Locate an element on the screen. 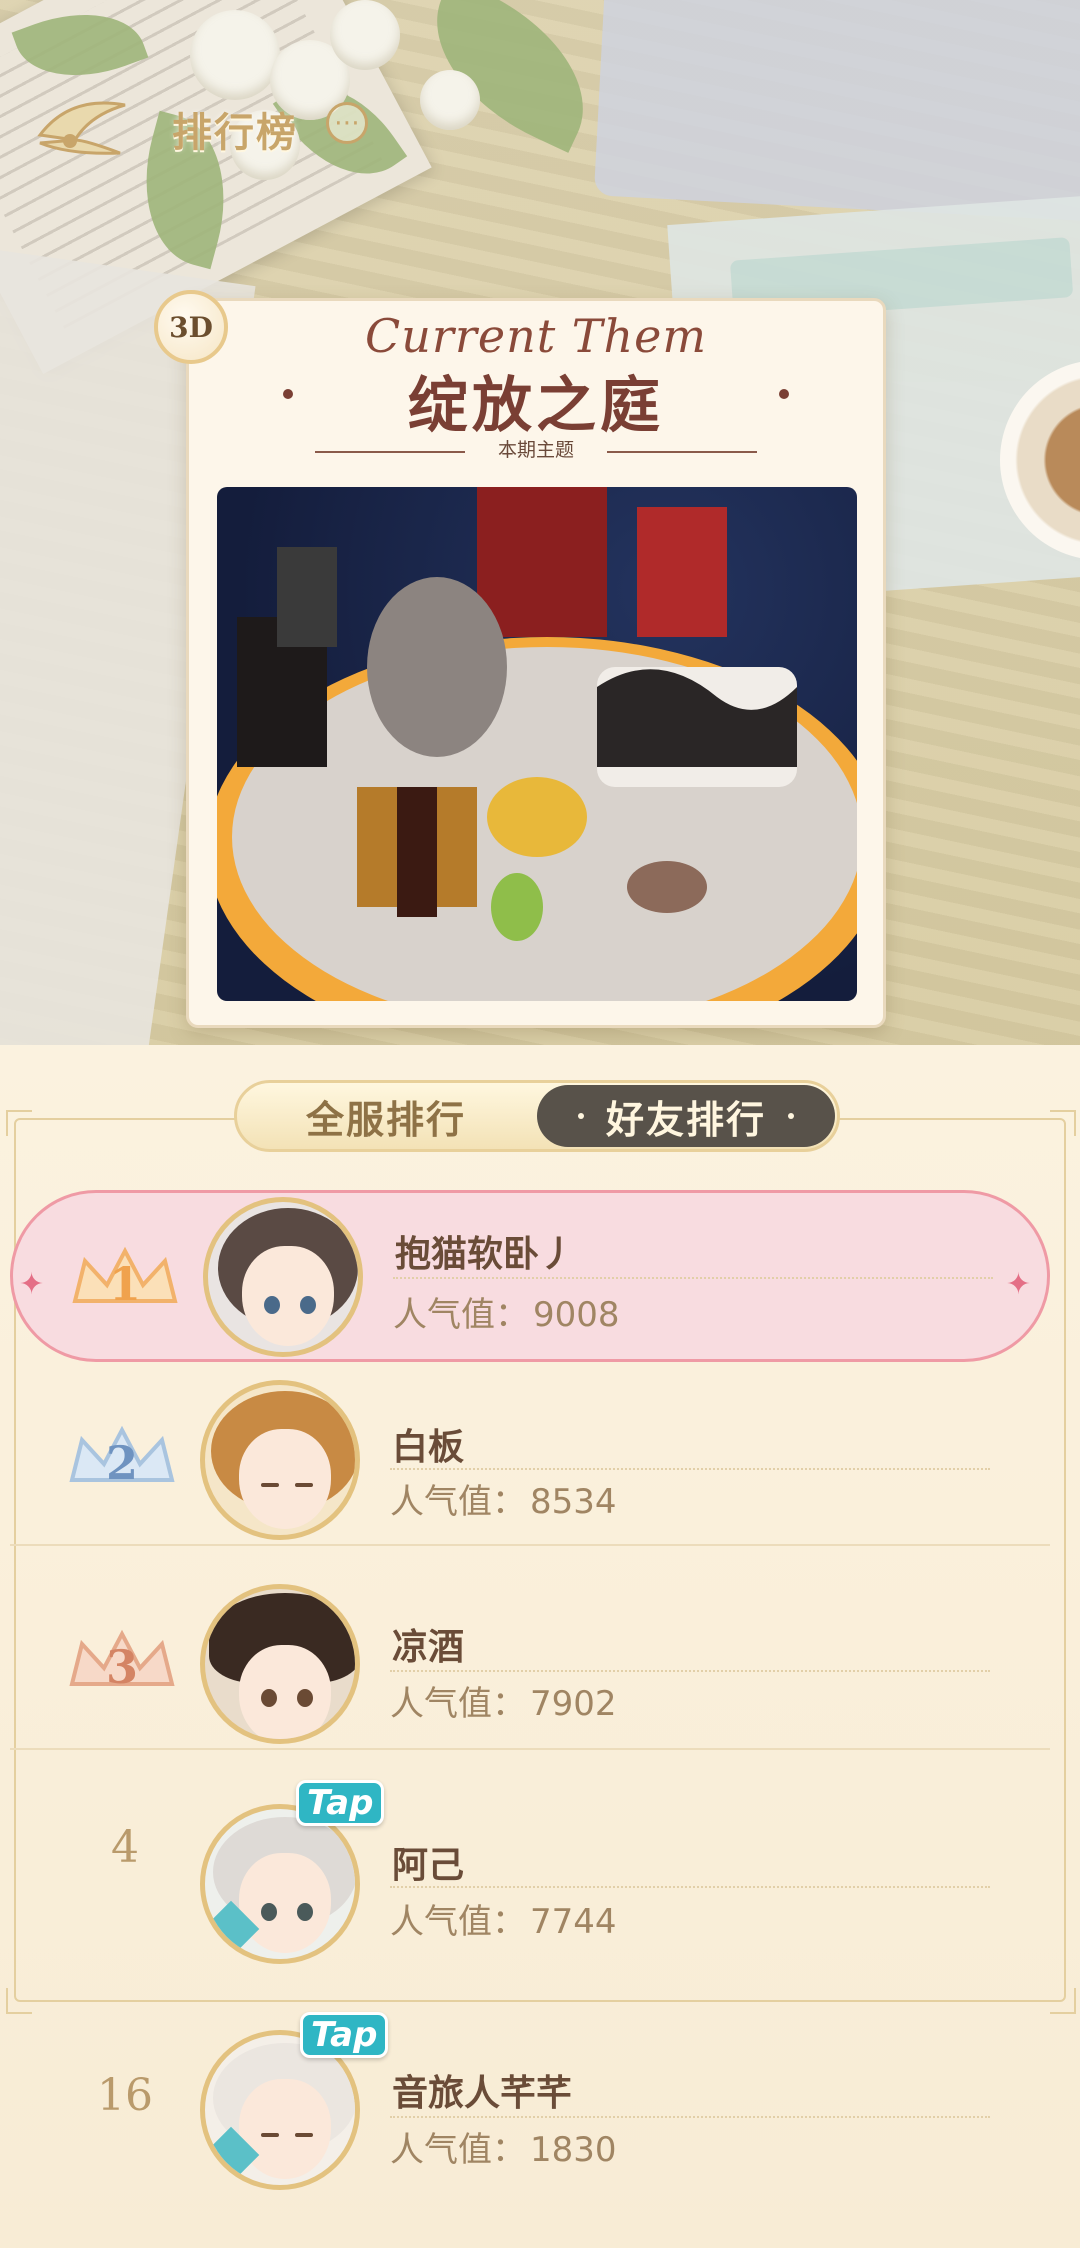 This screenshot has width=1080, height=2248. rank-number: 1 is located at coordinates (124, 1284).